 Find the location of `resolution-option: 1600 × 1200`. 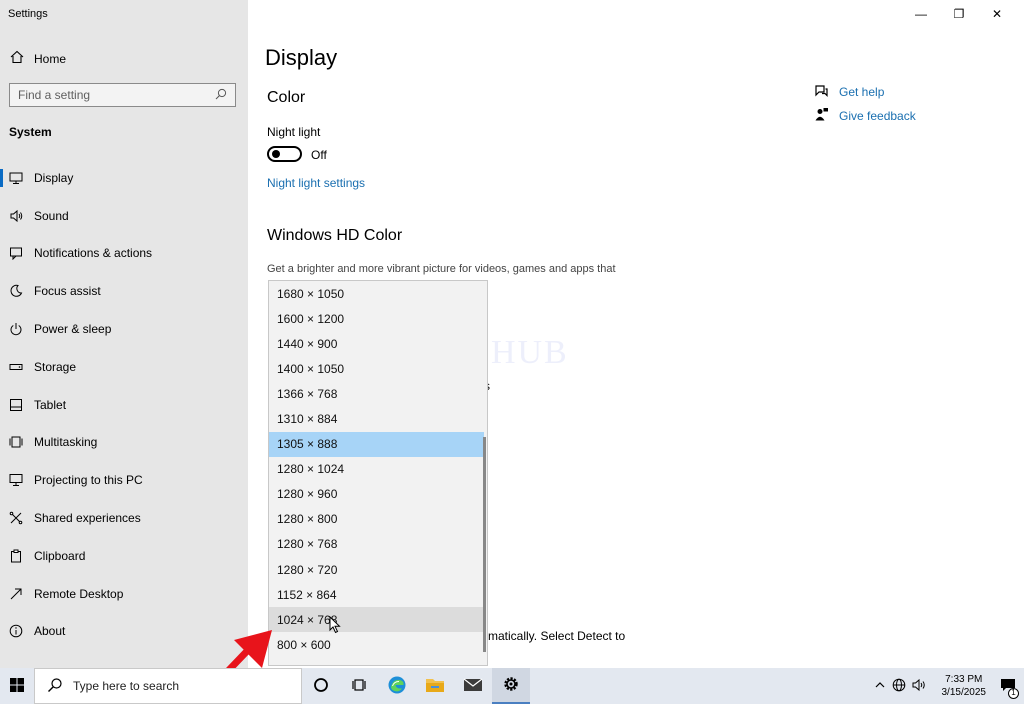

resolution-option: 1600 × 1200 is located at coordinates (376, 318).